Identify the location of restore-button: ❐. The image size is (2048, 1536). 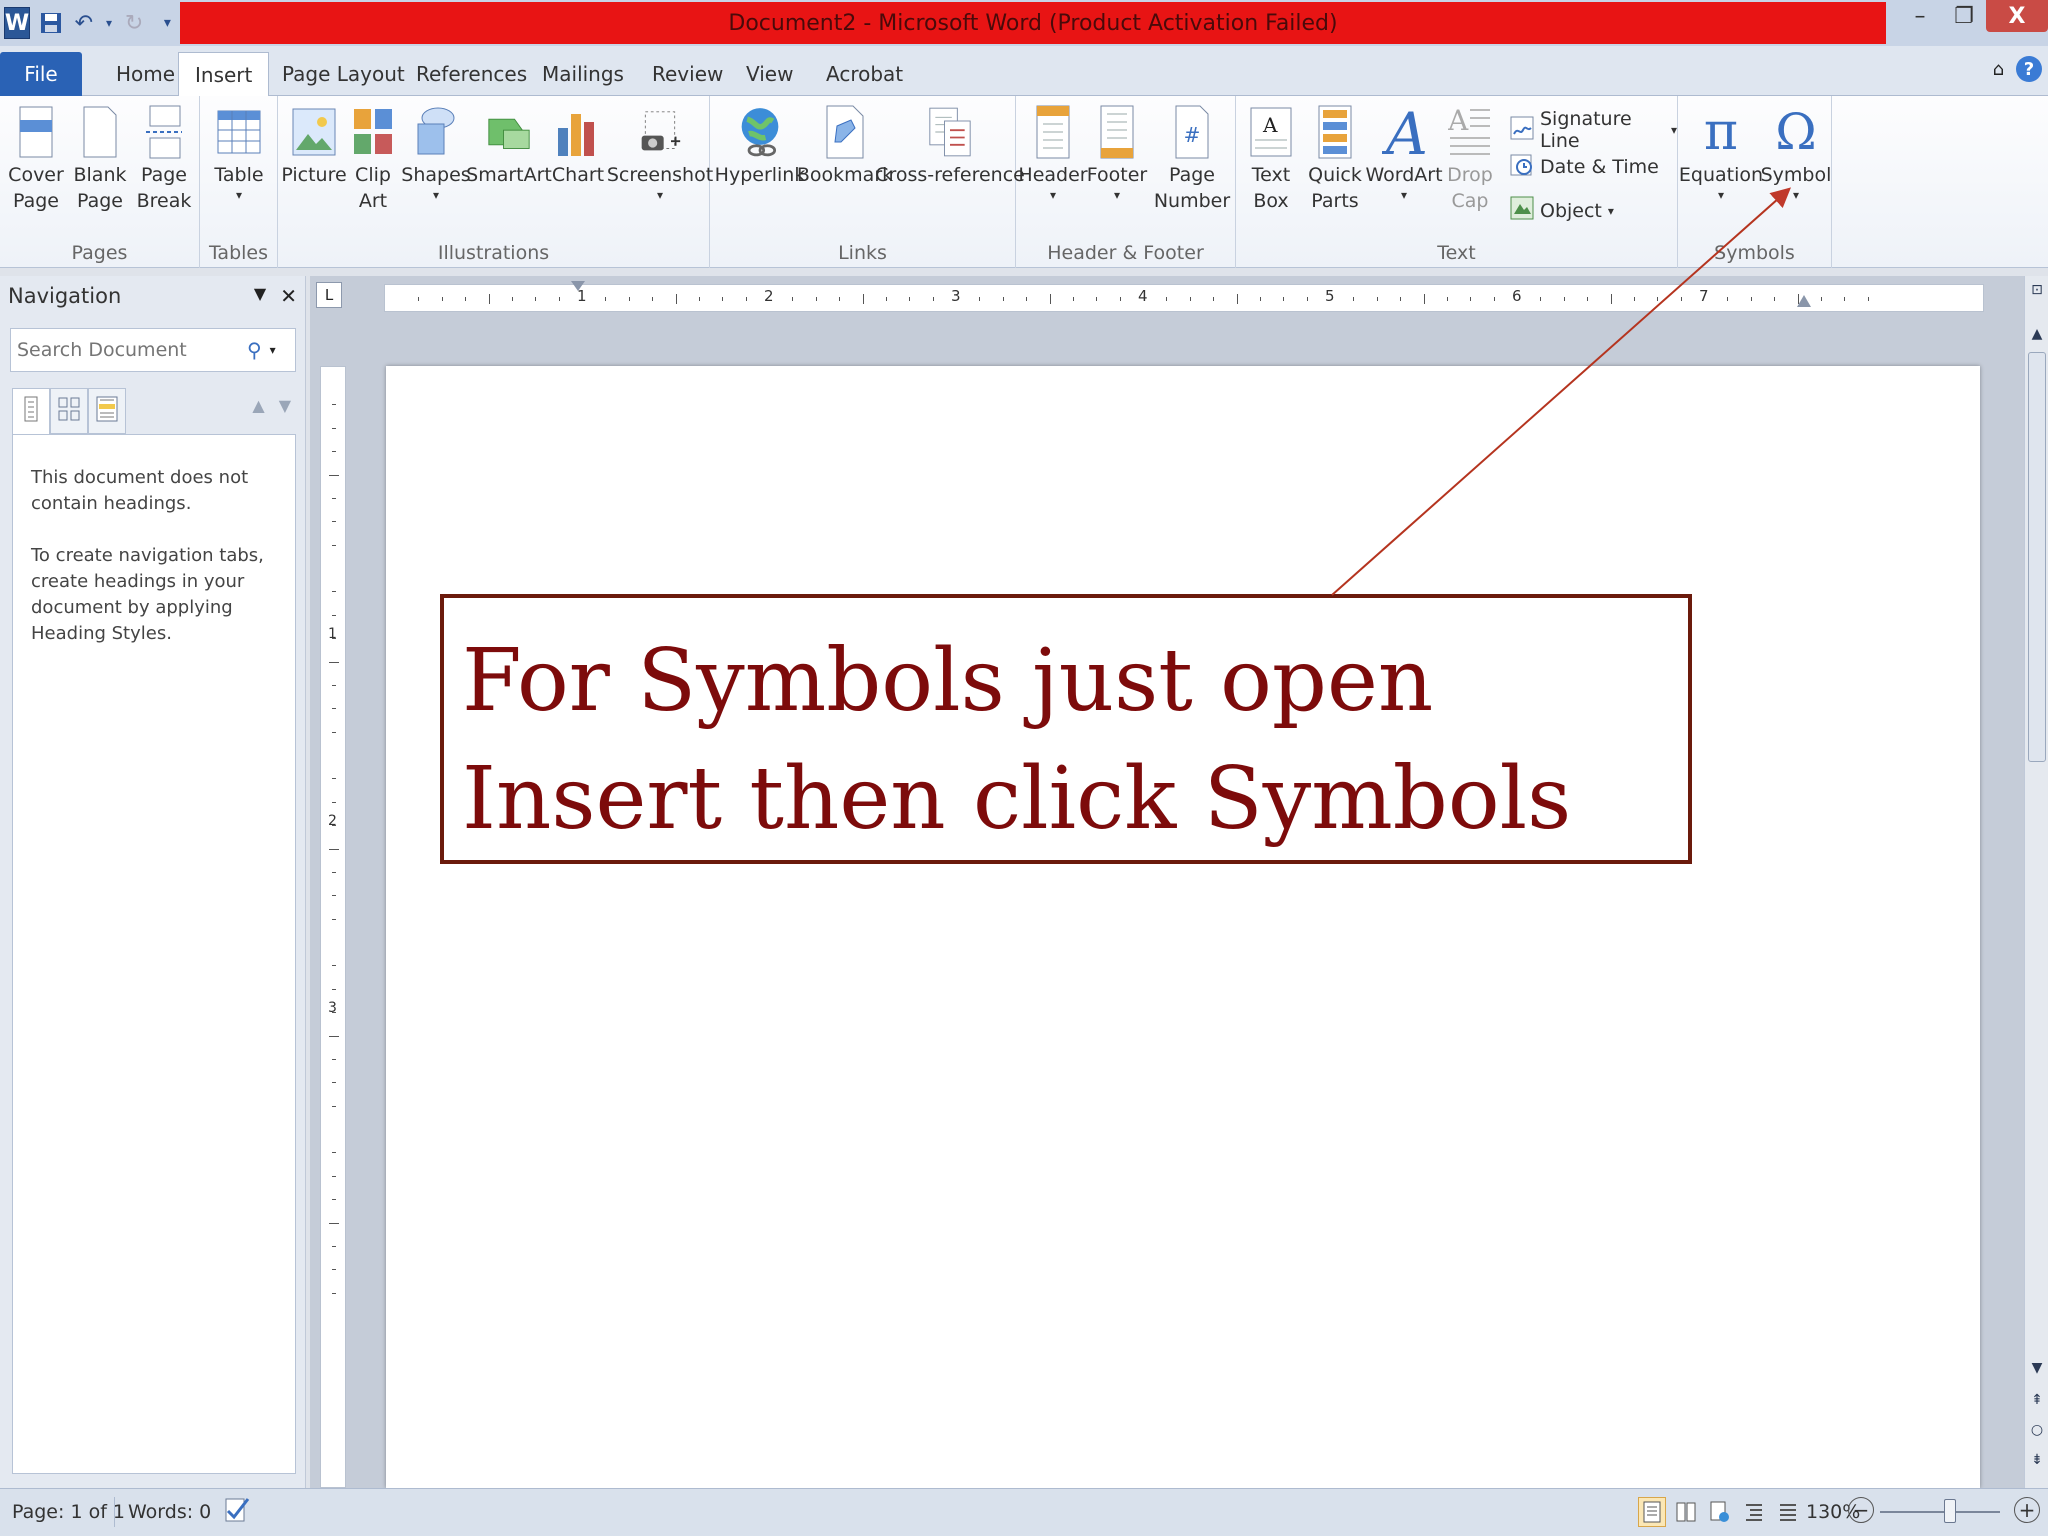
(1964, 16).